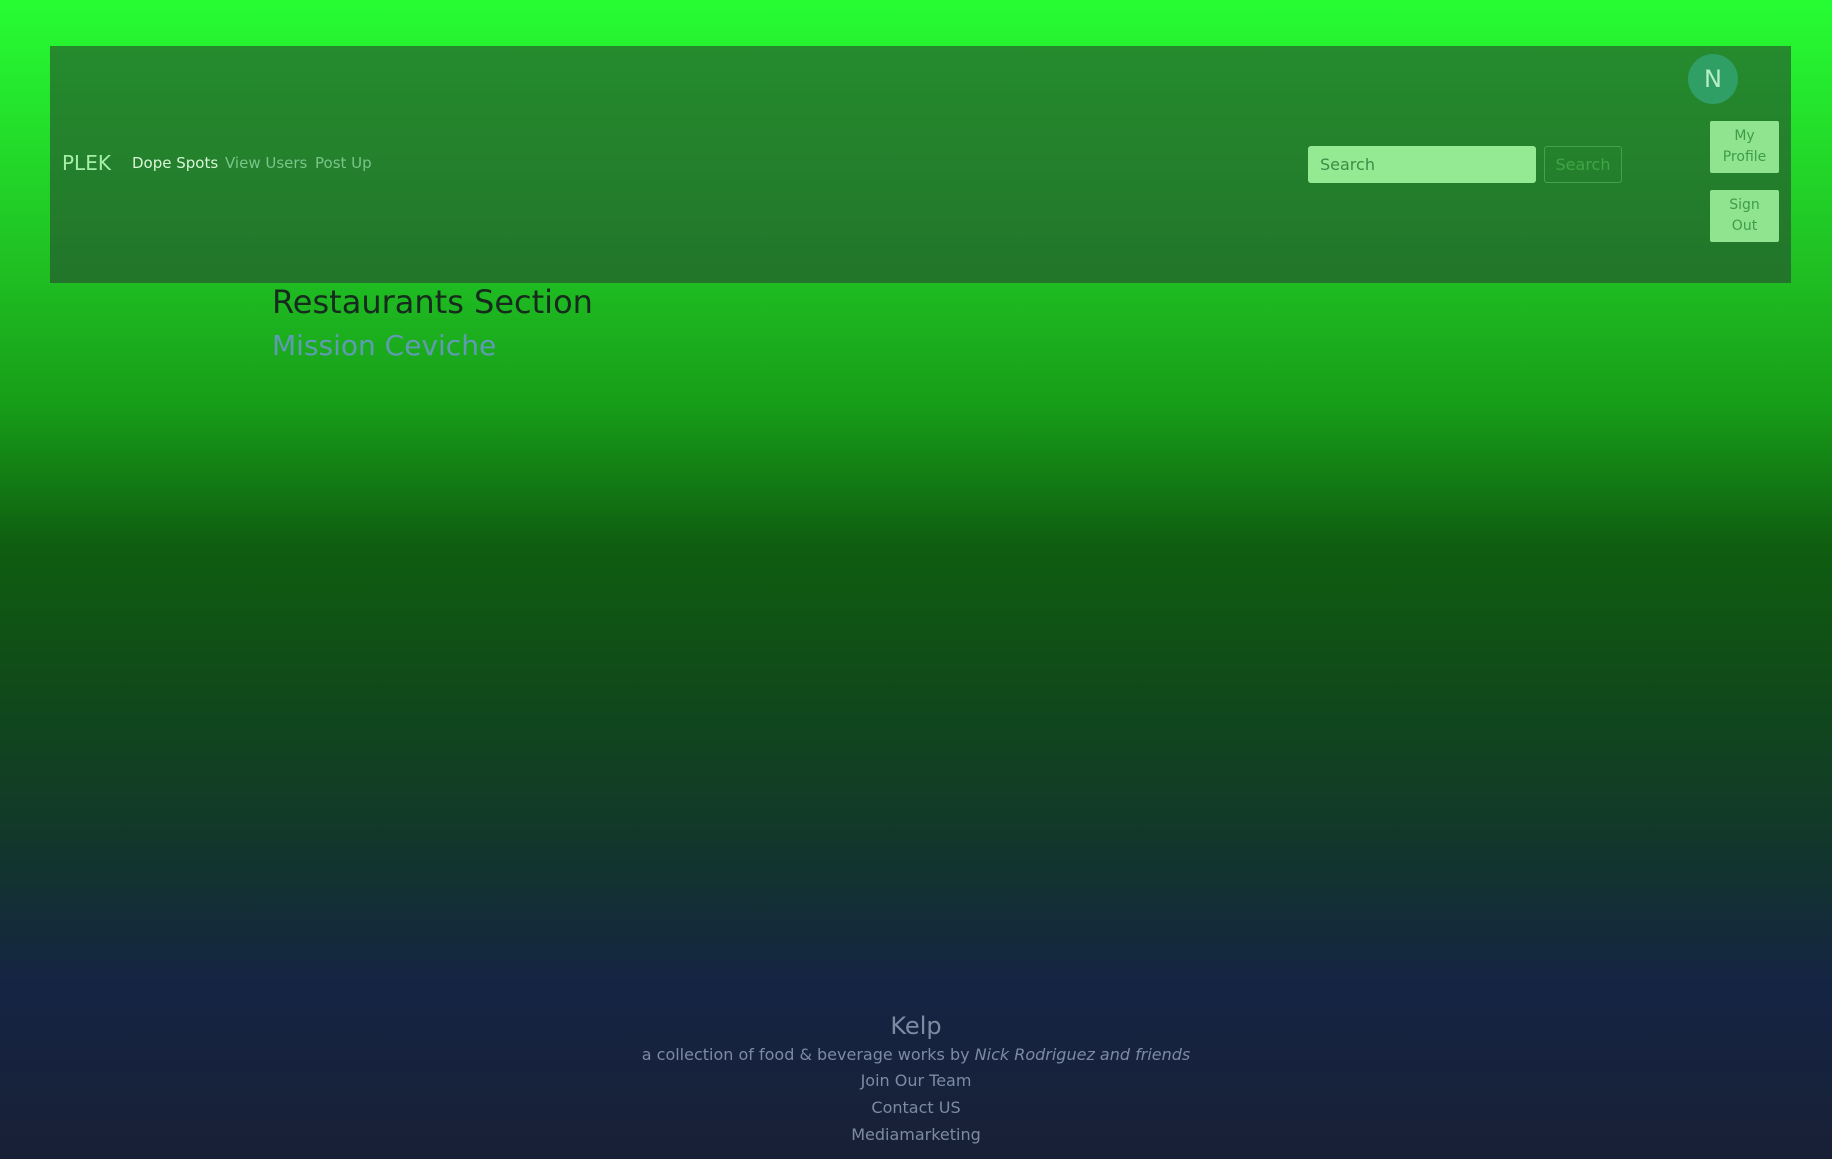  What do you see at coordinates (1744, 216) in the screenshot?
I see `sign-out-button: Sign Out` at bounding box center [1744, 216].